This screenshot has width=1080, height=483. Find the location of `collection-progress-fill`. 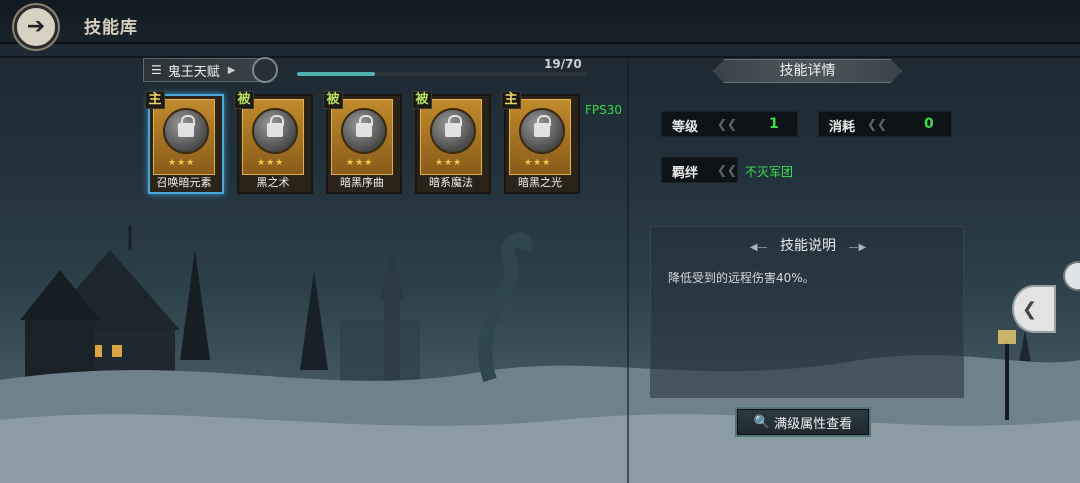

collection-progress-fill is located at coordinates (336, 74).